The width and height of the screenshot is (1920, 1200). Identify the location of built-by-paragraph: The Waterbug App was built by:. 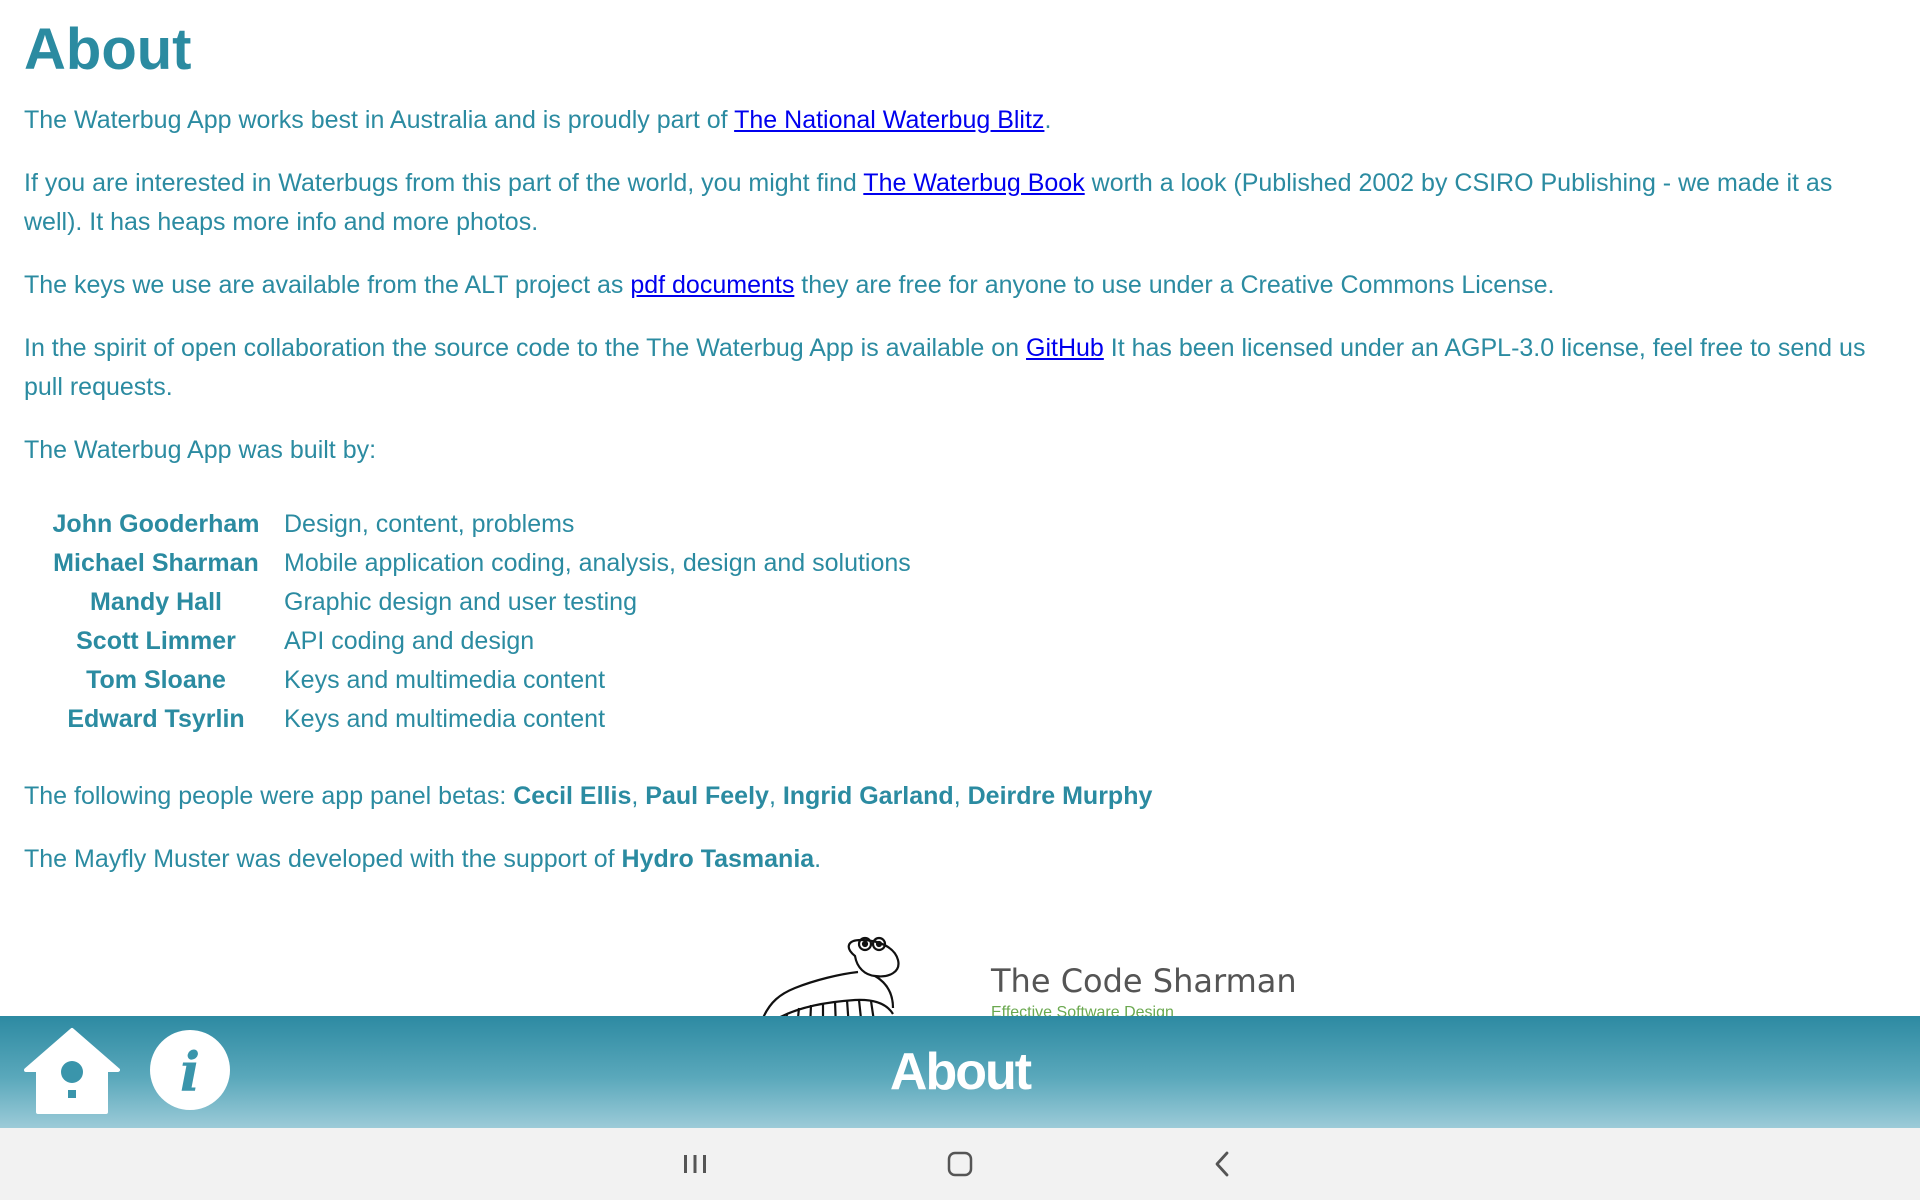
(200, 450).